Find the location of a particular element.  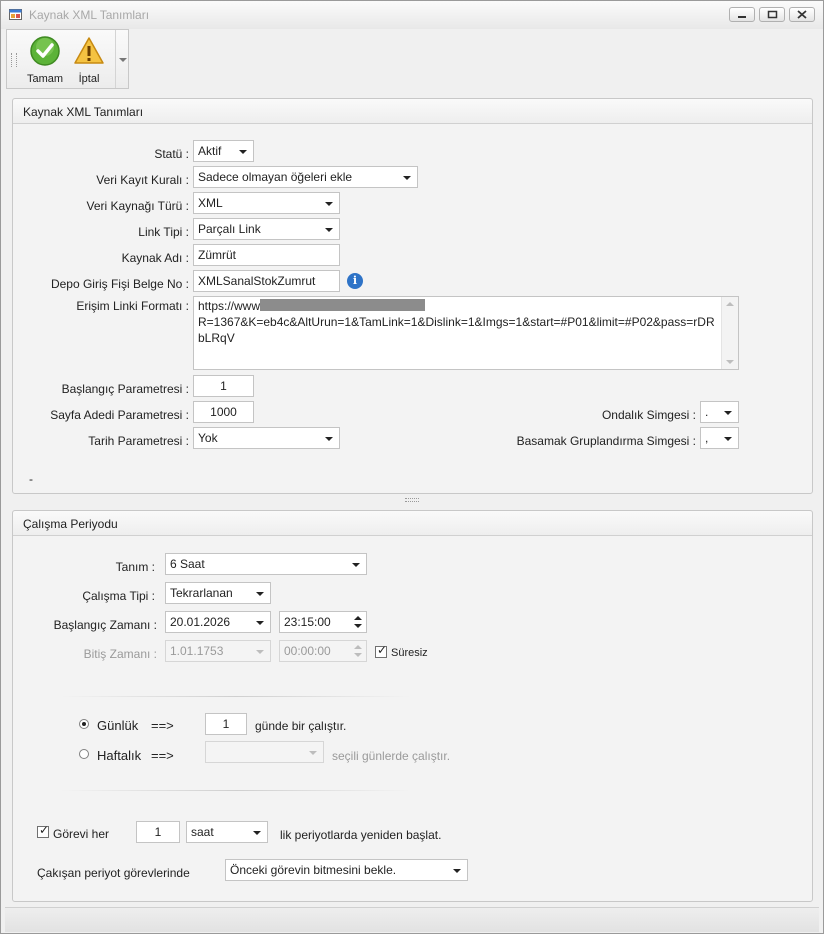

restart-checkbox: ✓ is located at coordinates (43, 830).